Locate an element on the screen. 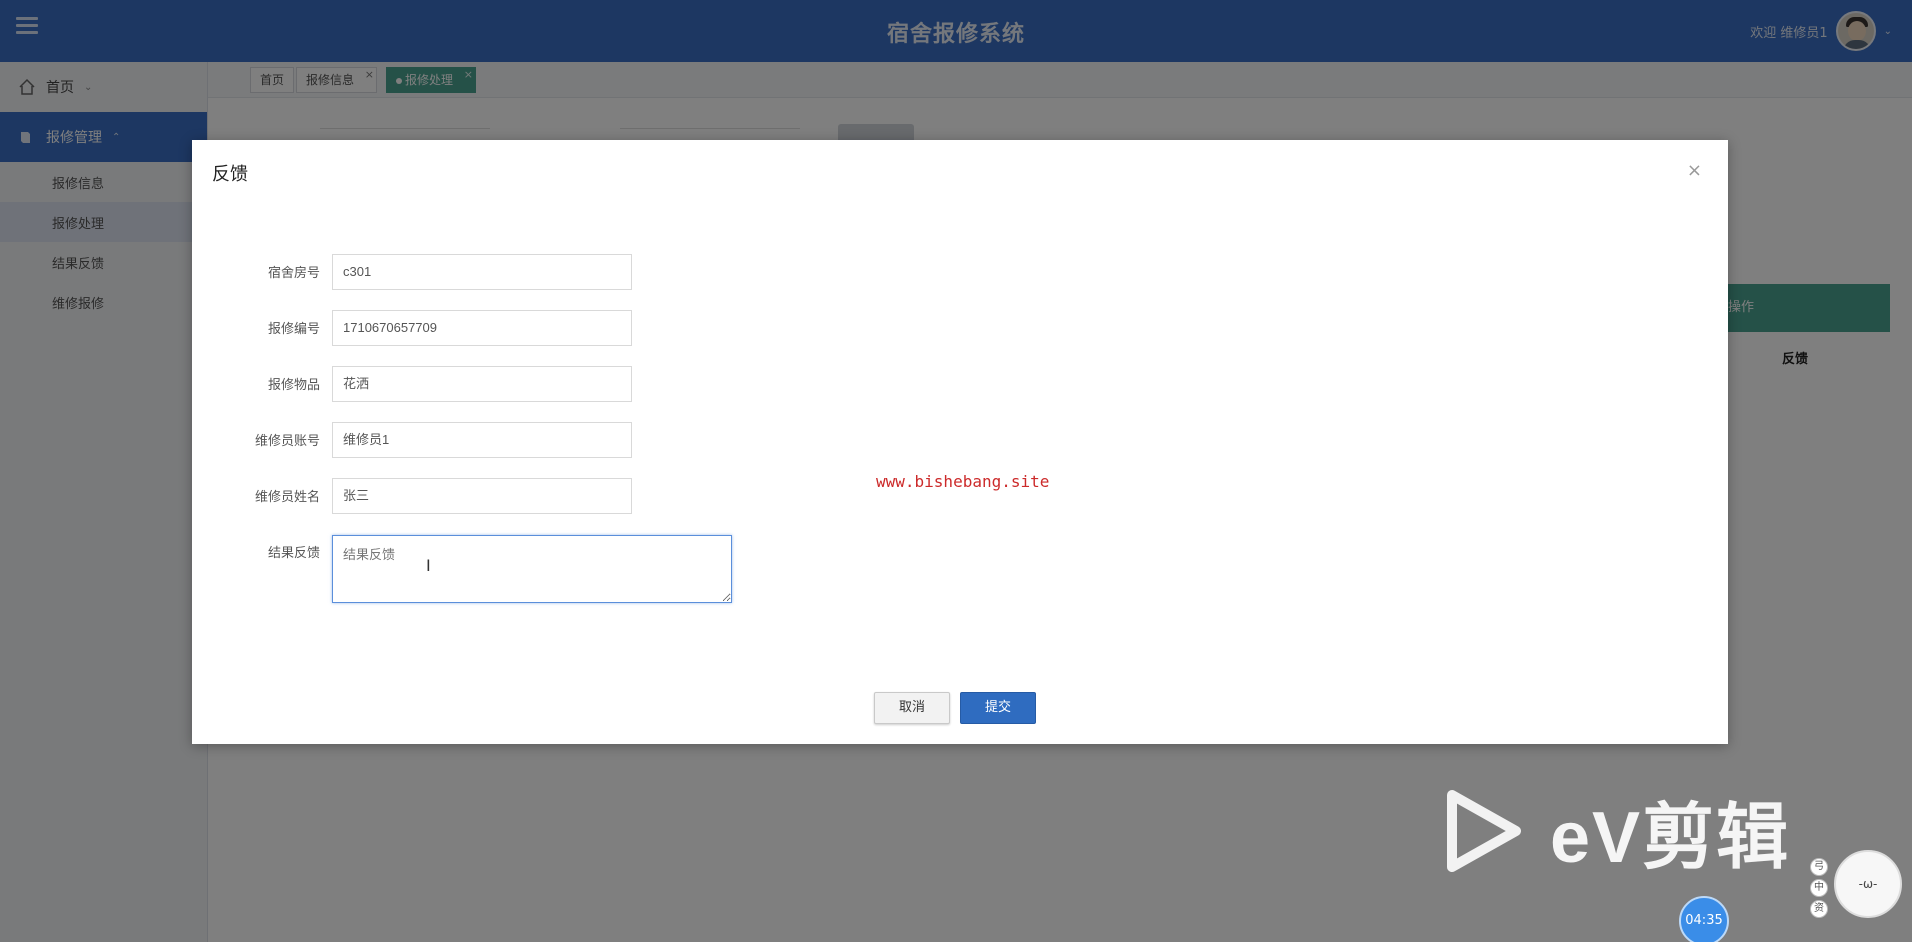  repairer-account-field: 维修员1 is located at coordinates (482, 440).